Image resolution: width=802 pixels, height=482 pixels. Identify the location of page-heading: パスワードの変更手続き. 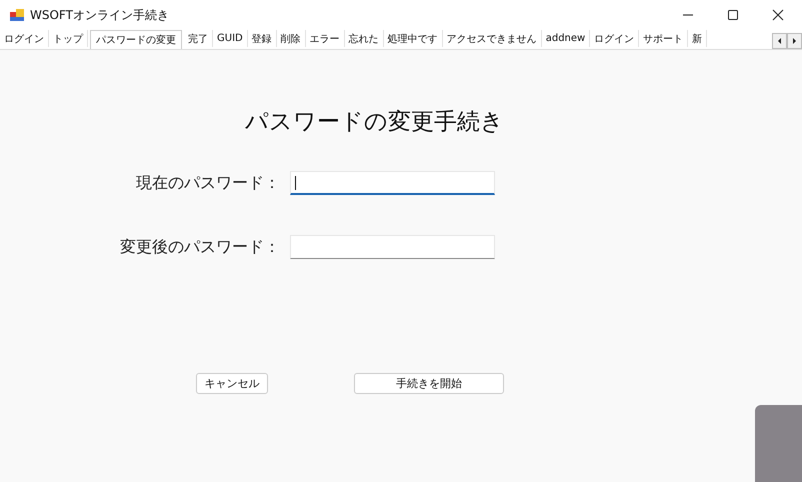
(375, 122).